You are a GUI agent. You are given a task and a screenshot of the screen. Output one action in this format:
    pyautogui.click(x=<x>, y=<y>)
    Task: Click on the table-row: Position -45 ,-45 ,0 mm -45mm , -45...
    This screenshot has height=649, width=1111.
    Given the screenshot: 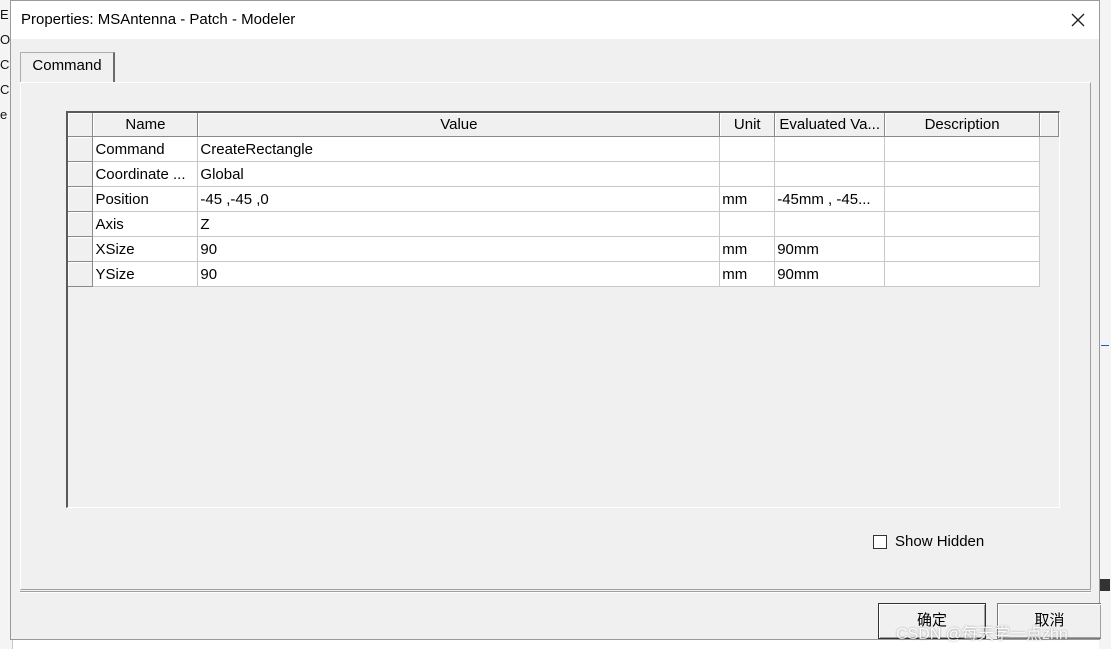 What is the action you would take?
    pyautogui.click(x=563, y=199)
    